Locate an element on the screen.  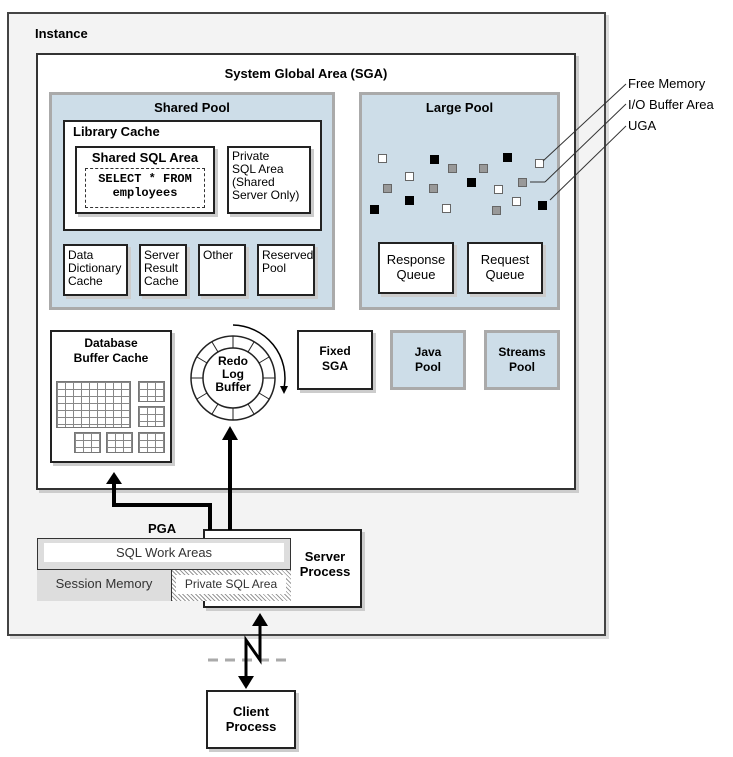
client-server-connection is located at coordinates (253, 650).